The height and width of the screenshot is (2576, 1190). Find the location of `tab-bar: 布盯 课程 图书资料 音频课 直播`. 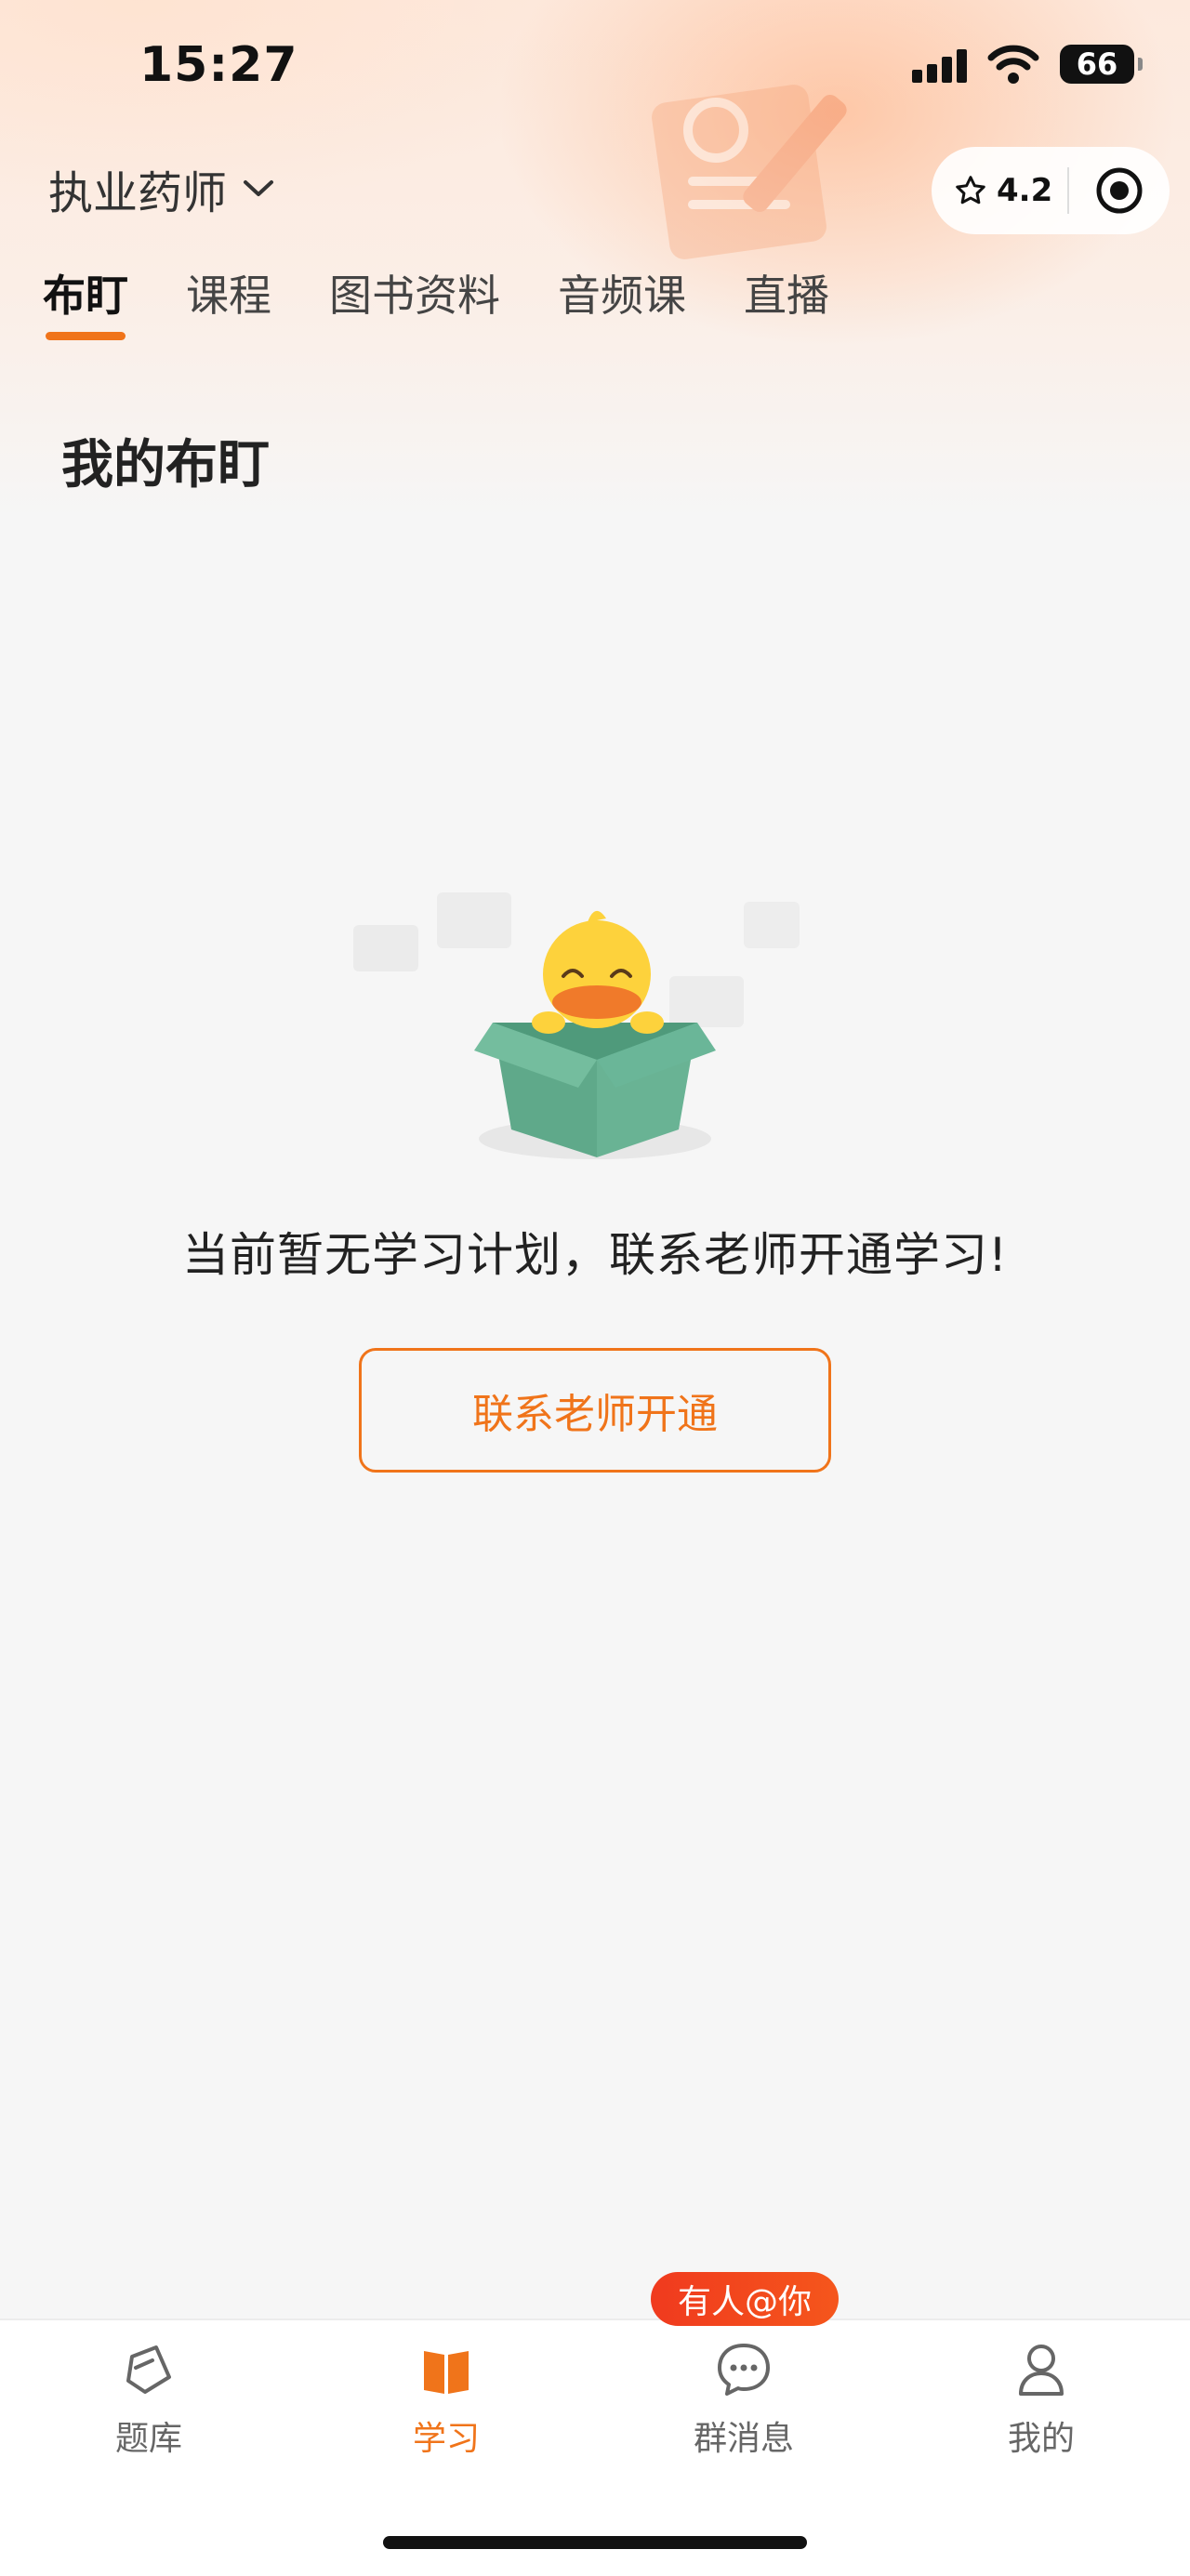

tab-bar: 布盯 课程 图书资料 音频课 直播 is located at coordinates (436, 301).